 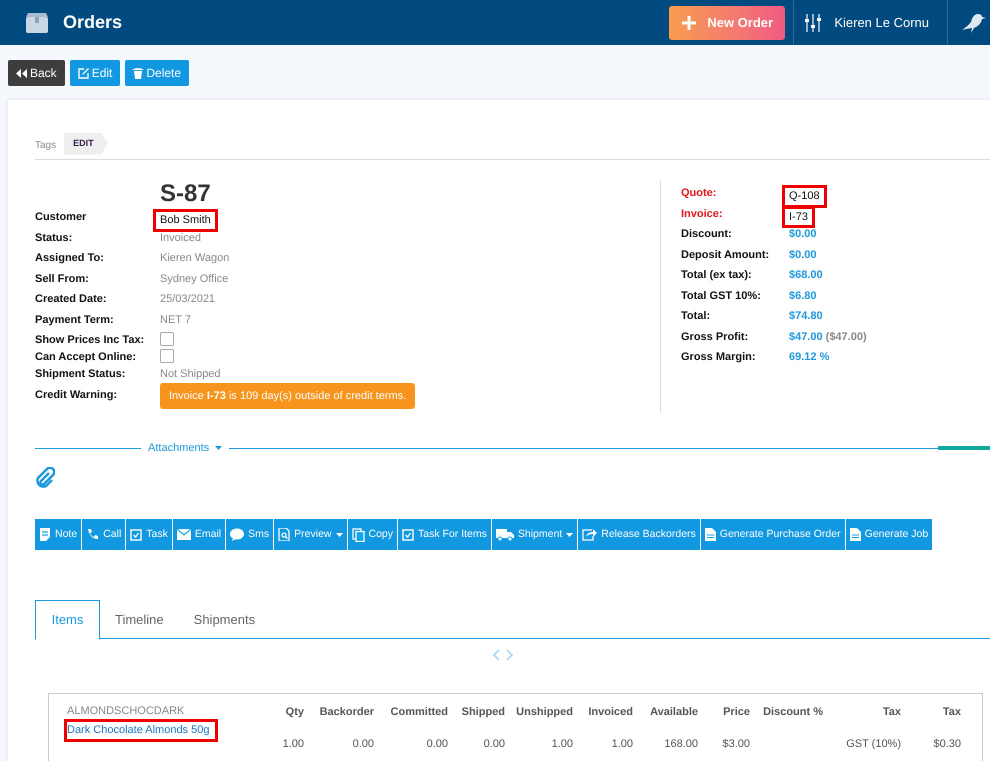 I want to click on tab: Items, so click(x=67, y=620).